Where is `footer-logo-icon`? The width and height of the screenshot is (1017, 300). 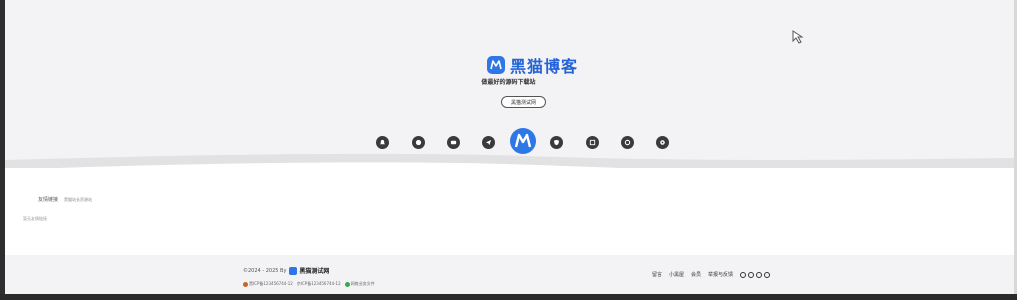
footer-logo-icon is located at coordinates (293, 270).